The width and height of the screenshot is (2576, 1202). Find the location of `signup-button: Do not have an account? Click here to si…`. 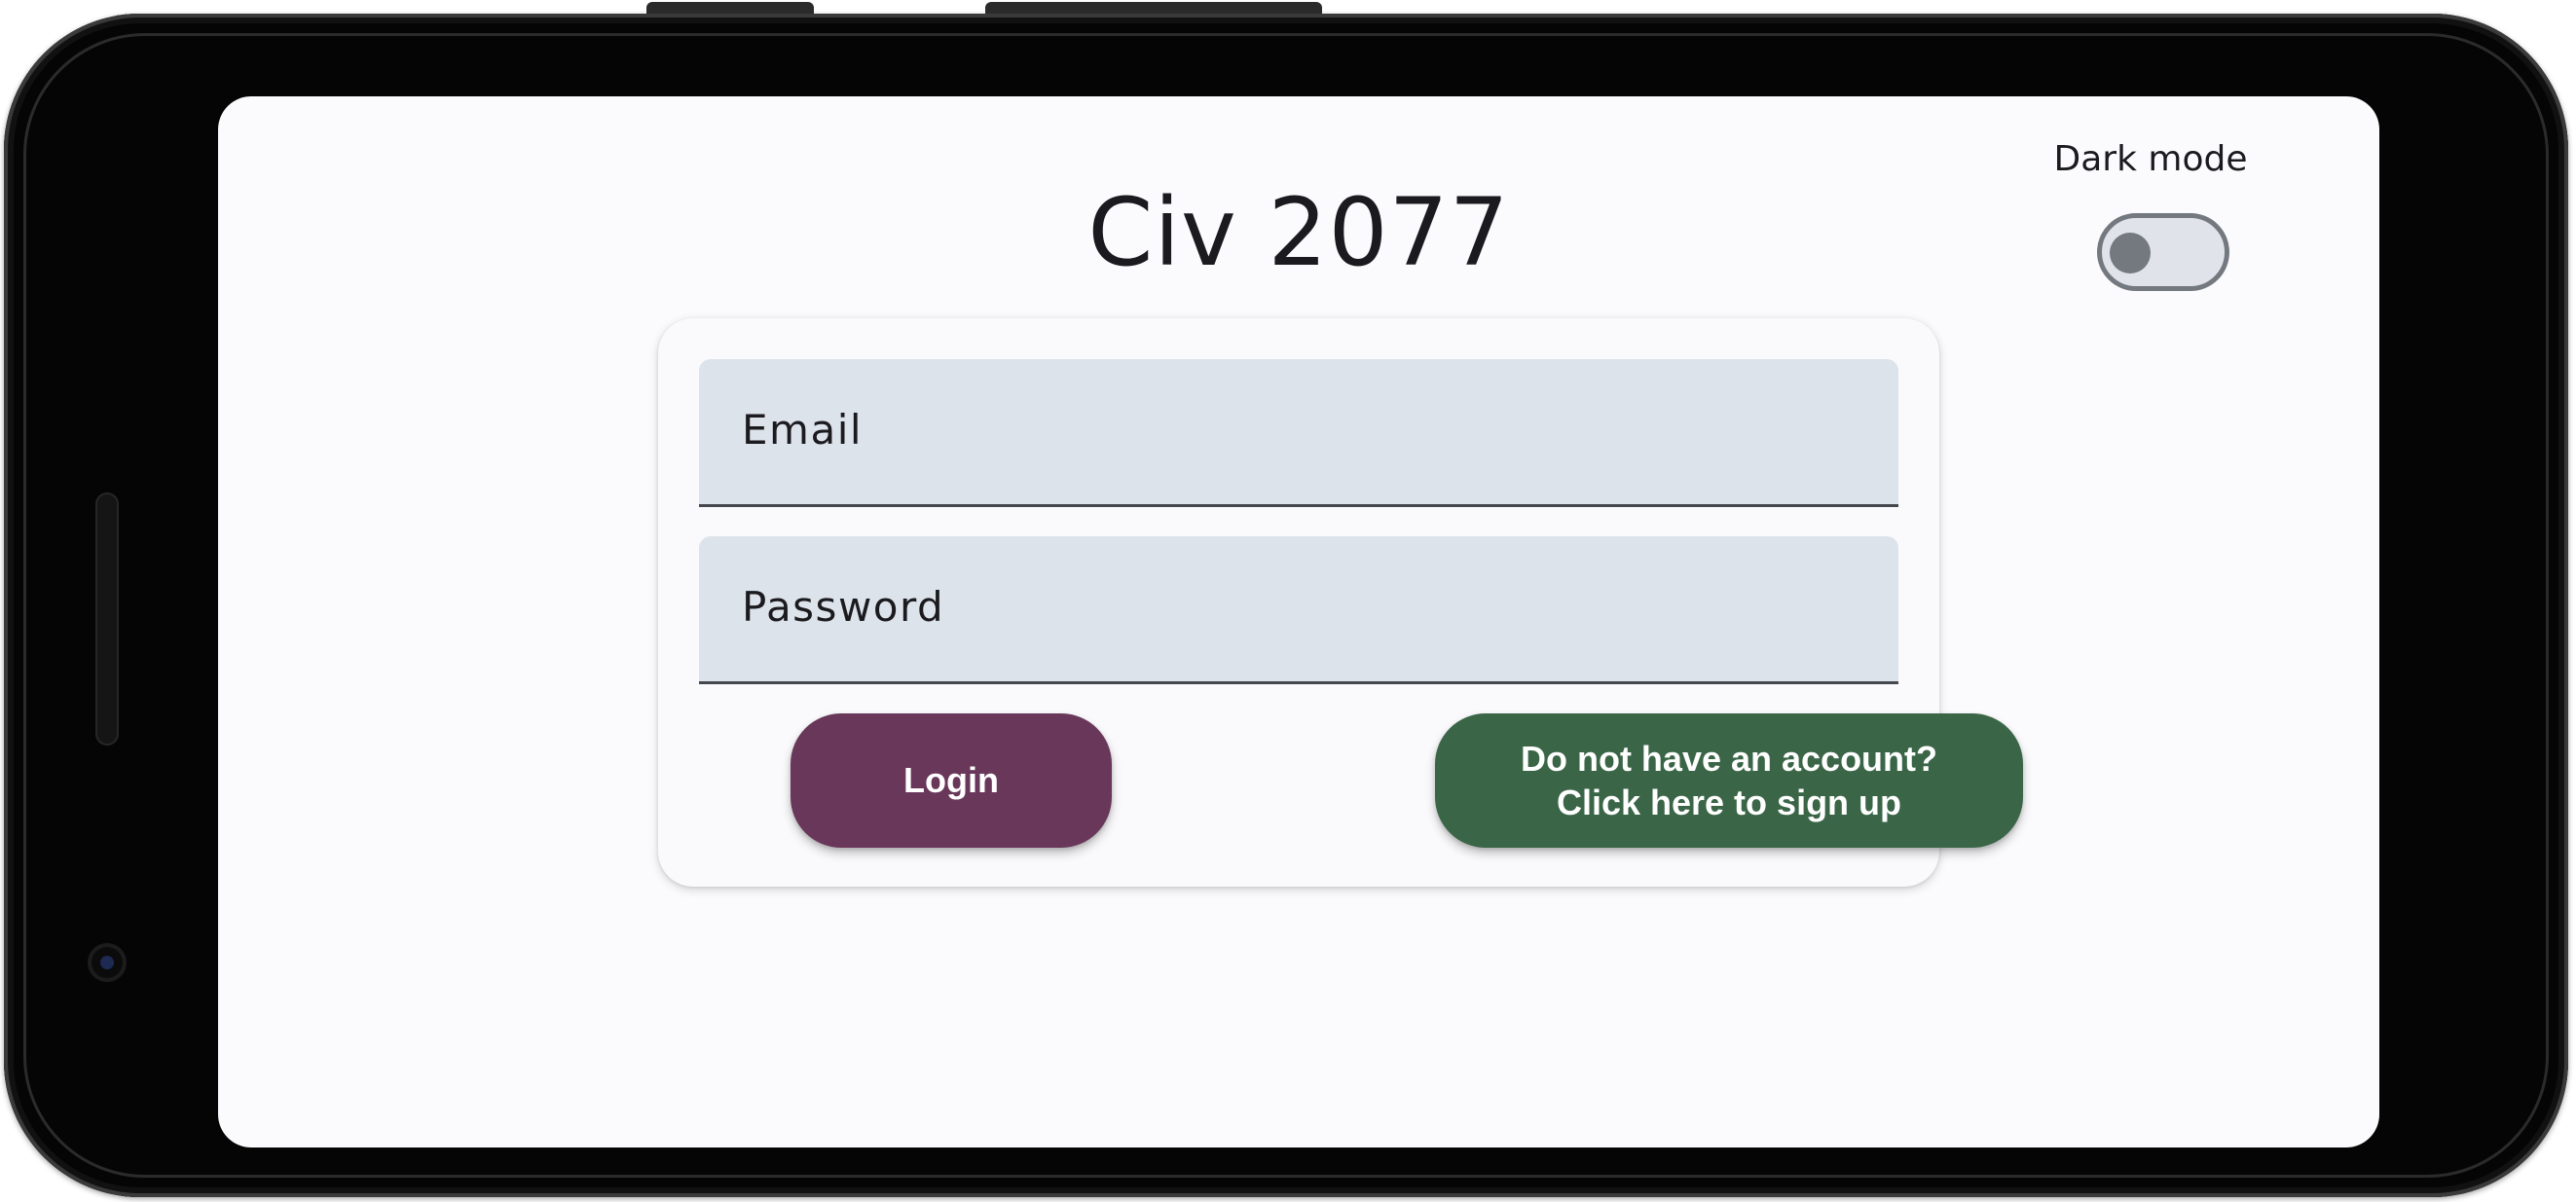

signup-button: Do not have an account? Click here to si… is located at coordinates (1729, 780).